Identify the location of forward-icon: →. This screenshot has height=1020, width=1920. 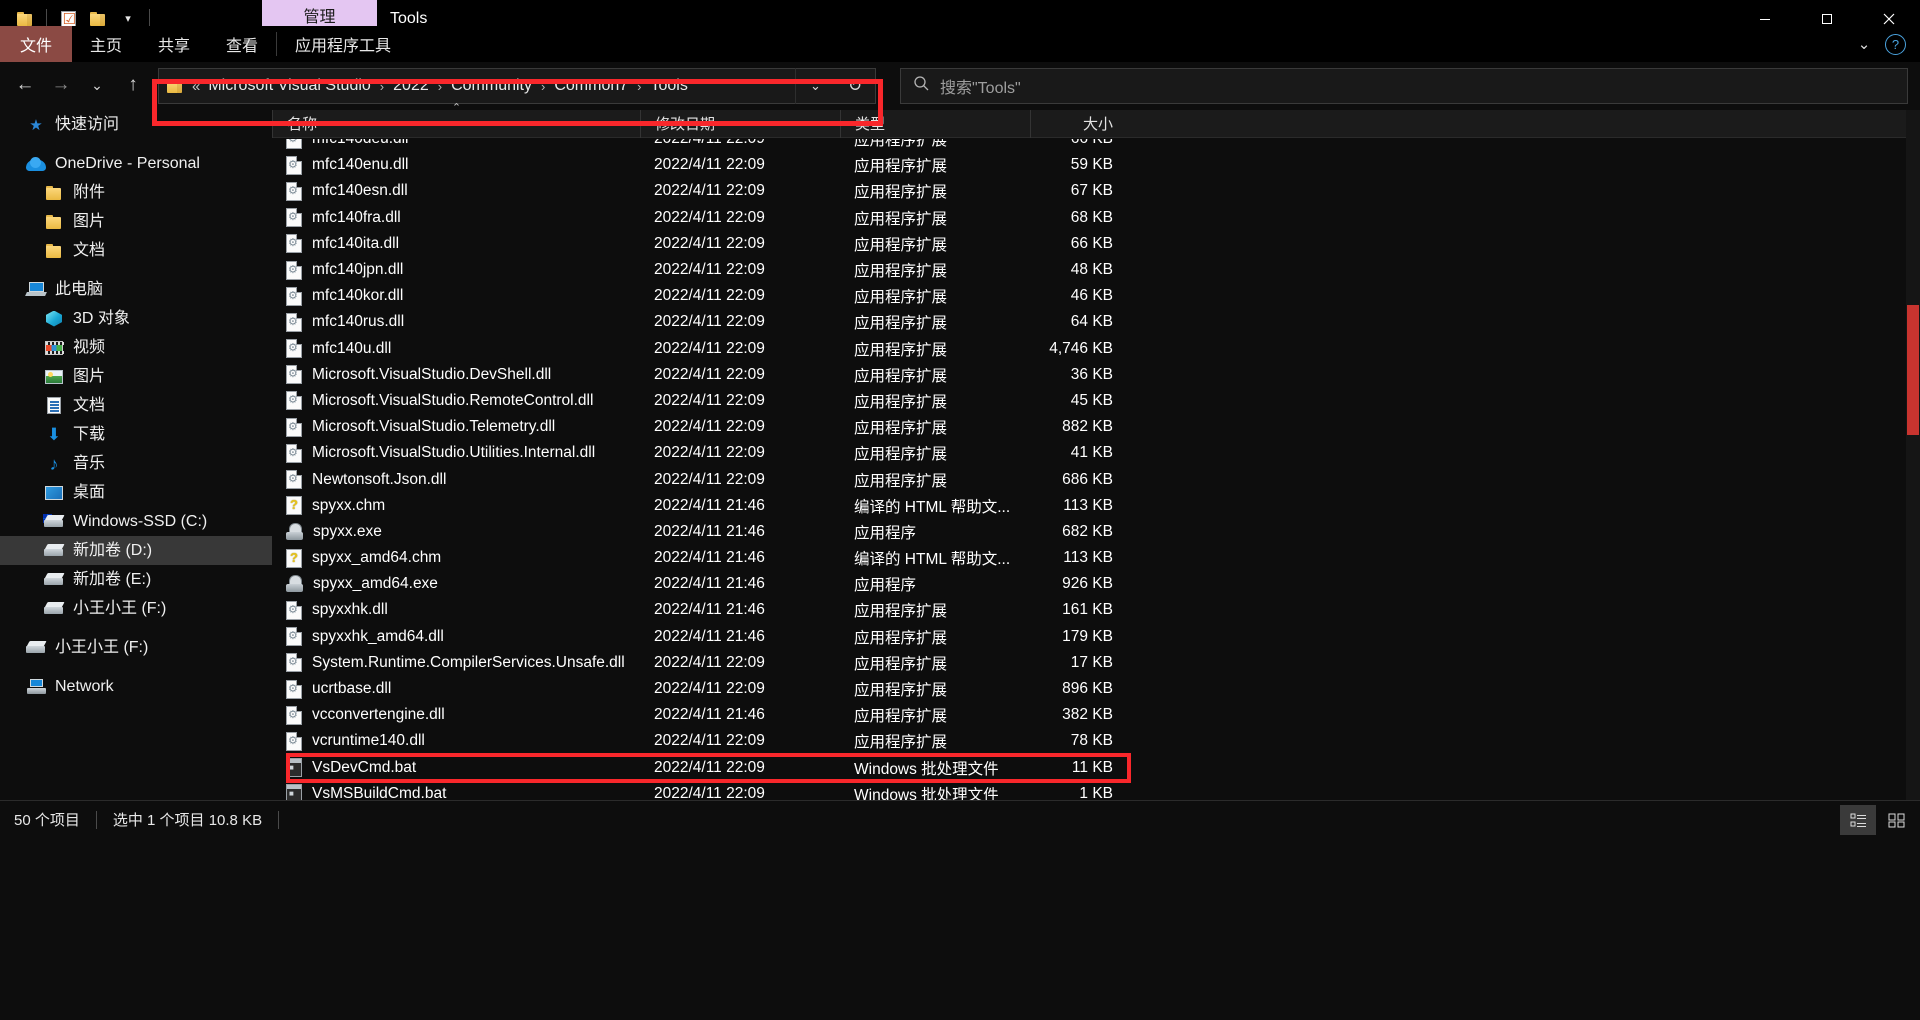
(61, 84).